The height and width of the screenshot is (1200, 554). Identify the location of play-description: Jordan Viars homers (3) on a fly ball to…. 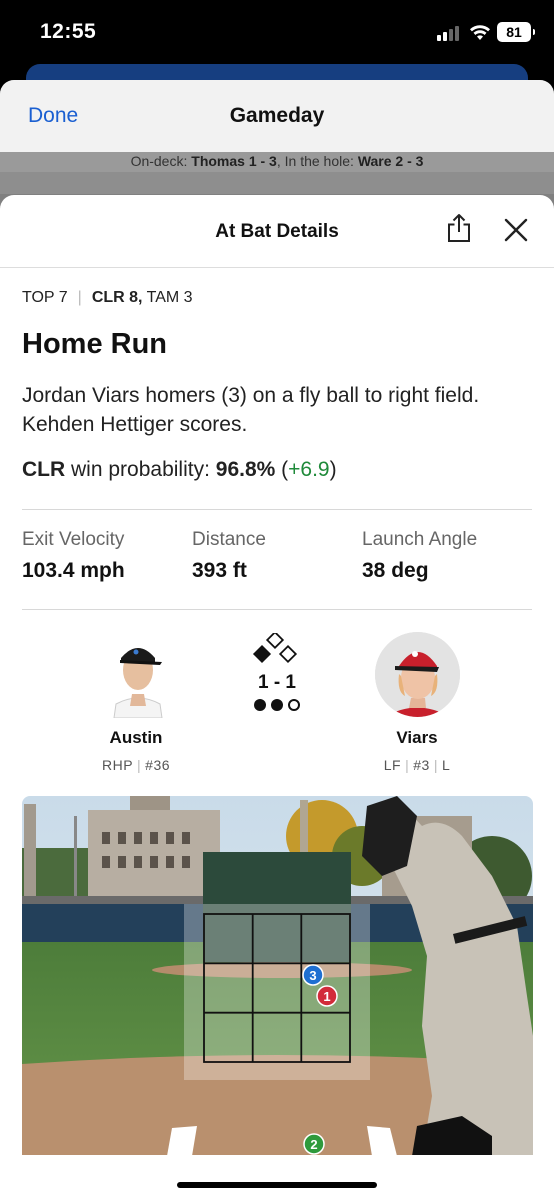
(251, 410).